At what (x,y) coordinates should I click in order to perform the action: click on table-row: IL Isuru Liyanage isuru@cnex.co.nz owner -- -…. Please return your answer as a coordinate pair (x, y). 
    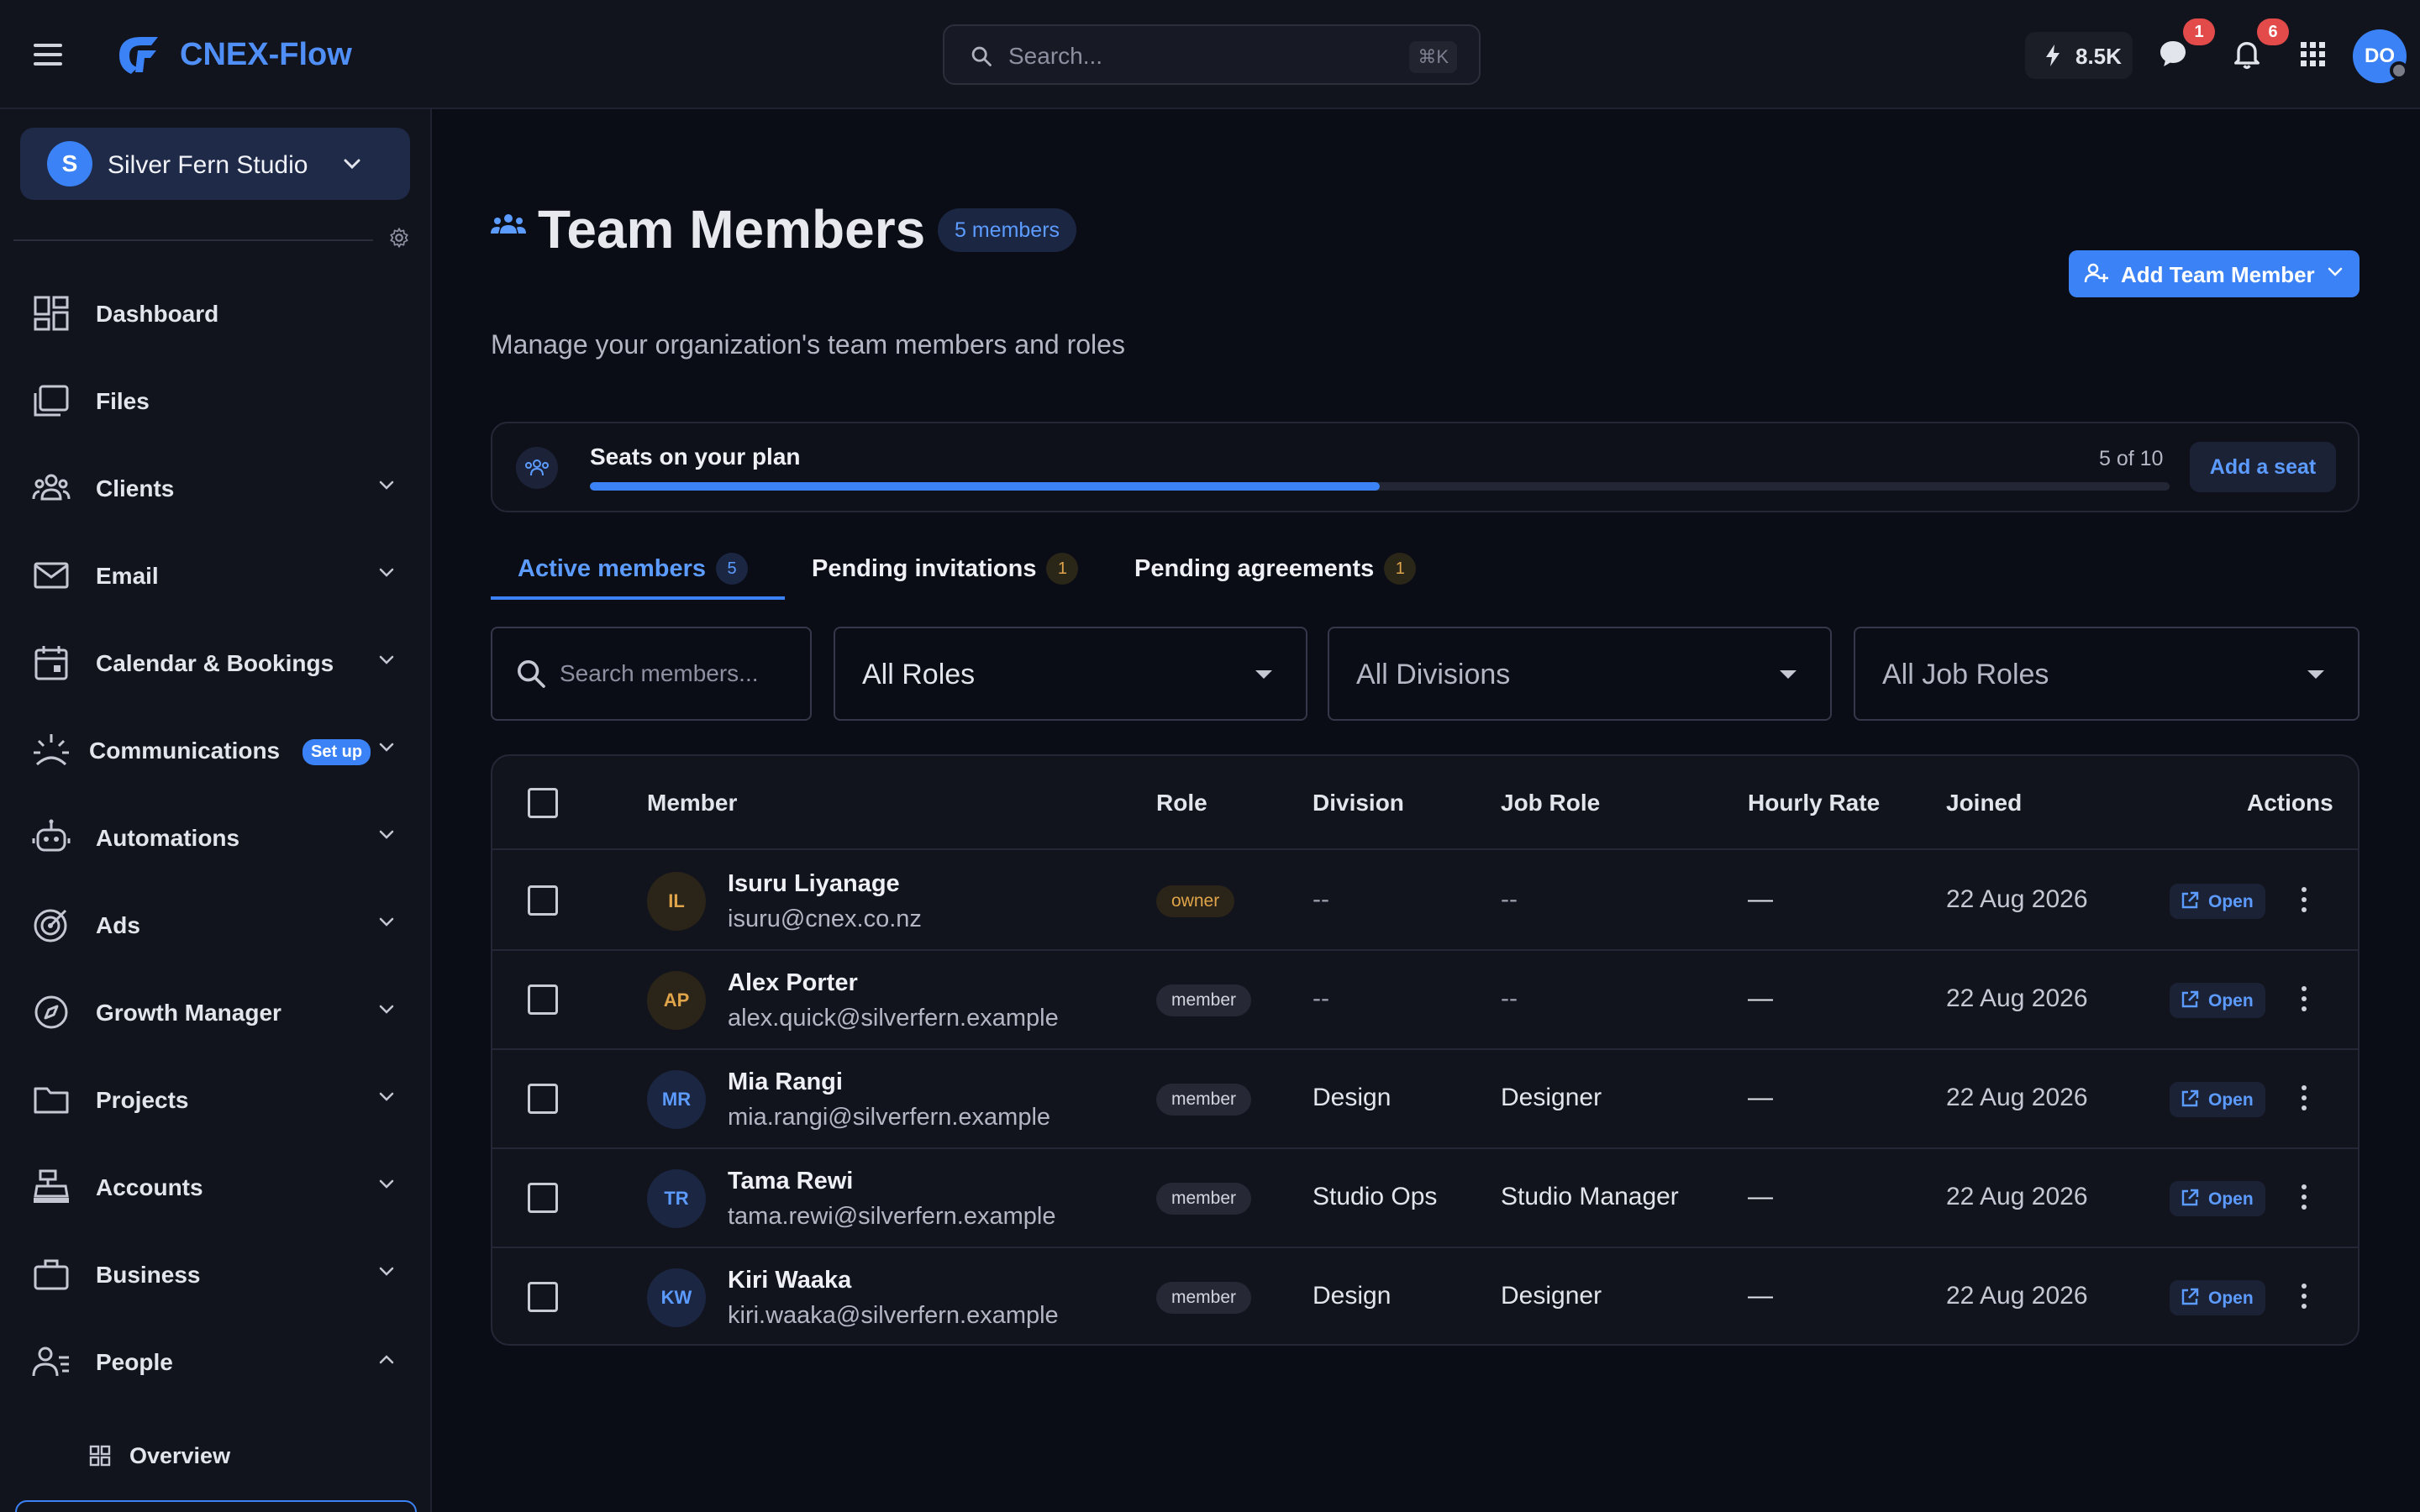
    Looking at the image, I should click on (1425, 901).